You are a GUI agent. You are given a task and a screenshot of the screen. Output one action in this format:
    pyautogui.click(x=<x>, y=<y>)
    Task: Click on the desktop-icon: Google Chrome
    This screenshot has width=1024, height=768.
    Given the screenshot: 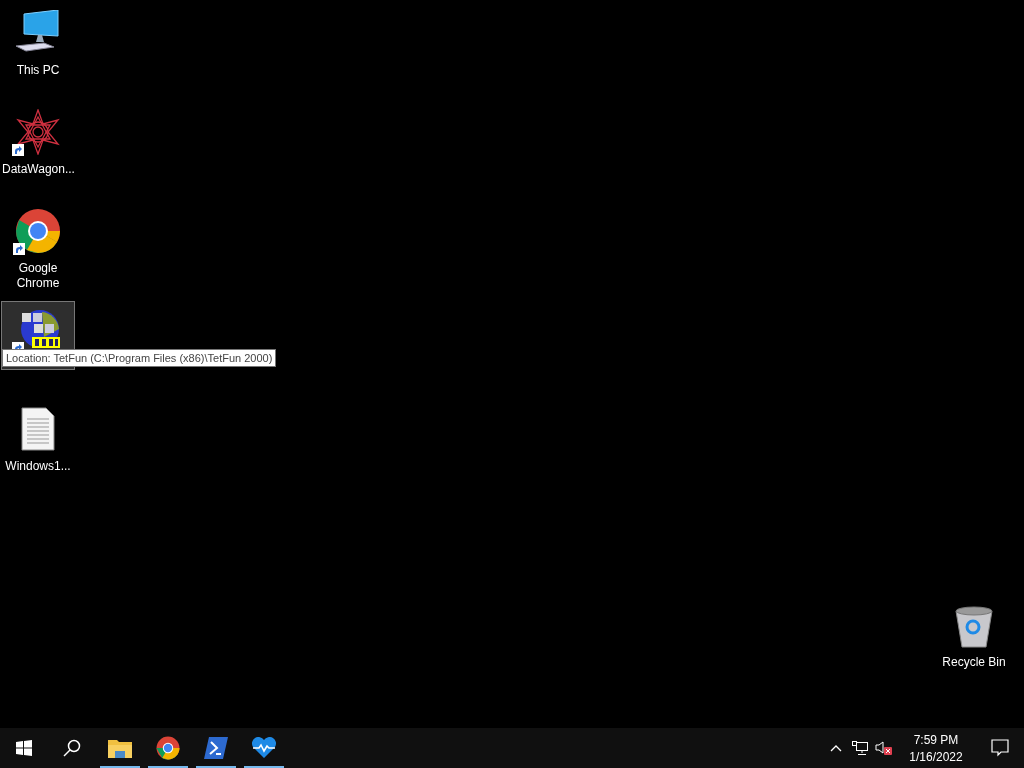 What is the action you would take?
    pyautogui.click(x=38, y=247)
    